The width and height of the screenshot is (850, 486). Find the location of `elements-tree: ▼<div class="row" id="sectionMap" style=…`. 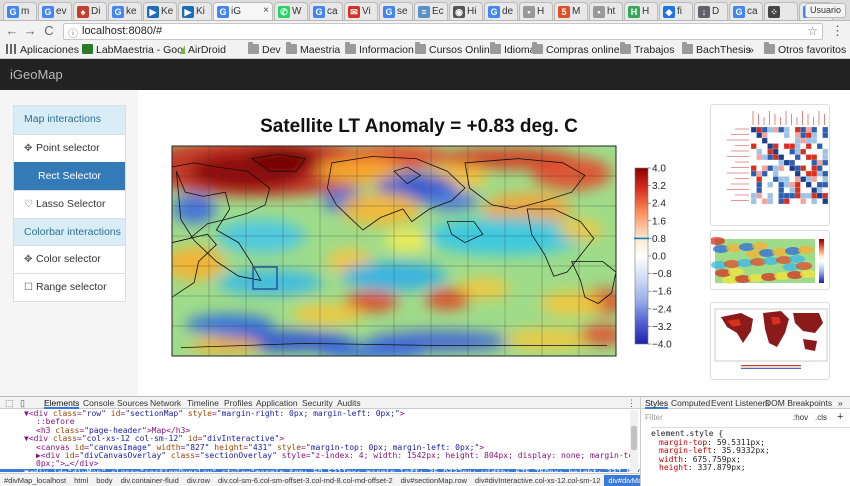

elements-tree: ▼<div class="row" id="sectionMap" style=… is located at coordinates (320, 441).